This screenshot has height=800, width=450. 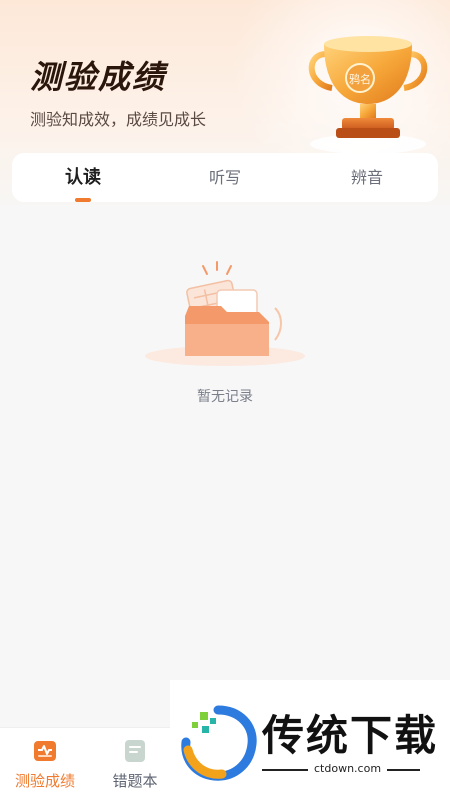 What do you see at coordinates (83, 200) in the screenshot?
I see `active-tab-indicator` at bounding box center [83, 200].